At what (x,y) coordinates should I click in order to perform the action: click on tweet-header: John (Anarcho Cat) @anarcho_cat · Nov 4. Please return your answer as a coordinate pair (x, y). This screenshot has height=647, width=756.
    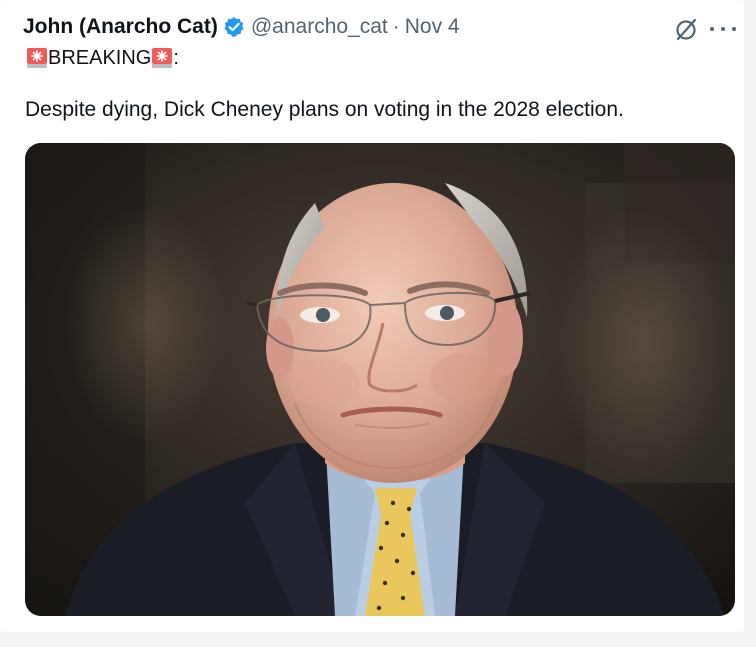
    Looking at the image, I should click on (241, 27).